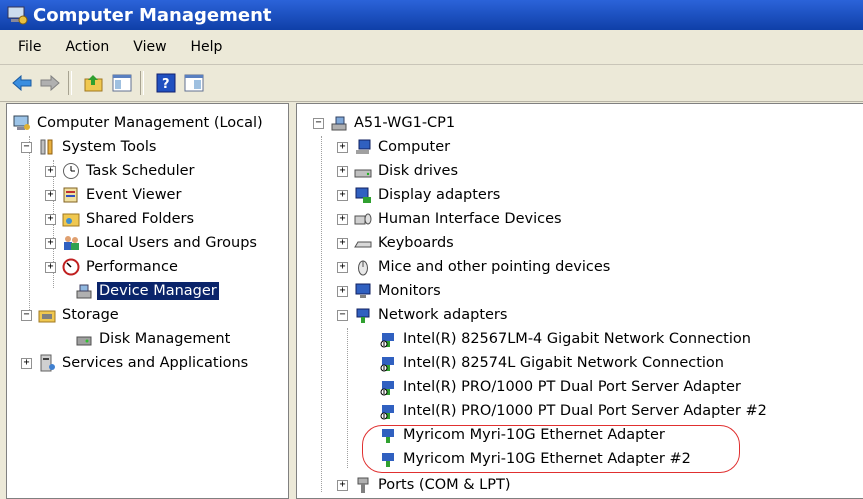  Describe the element at coordinates (87, 47) in the screenshot. I see `menu-action: Action` at that location.